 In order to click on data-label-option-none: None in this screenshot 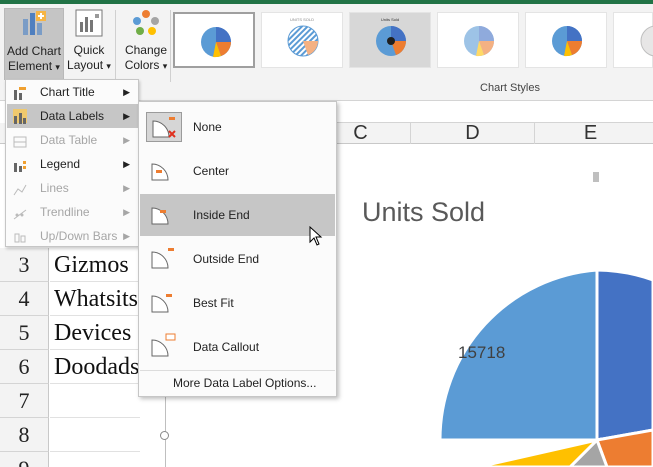, I will do `click(237, 127)`.